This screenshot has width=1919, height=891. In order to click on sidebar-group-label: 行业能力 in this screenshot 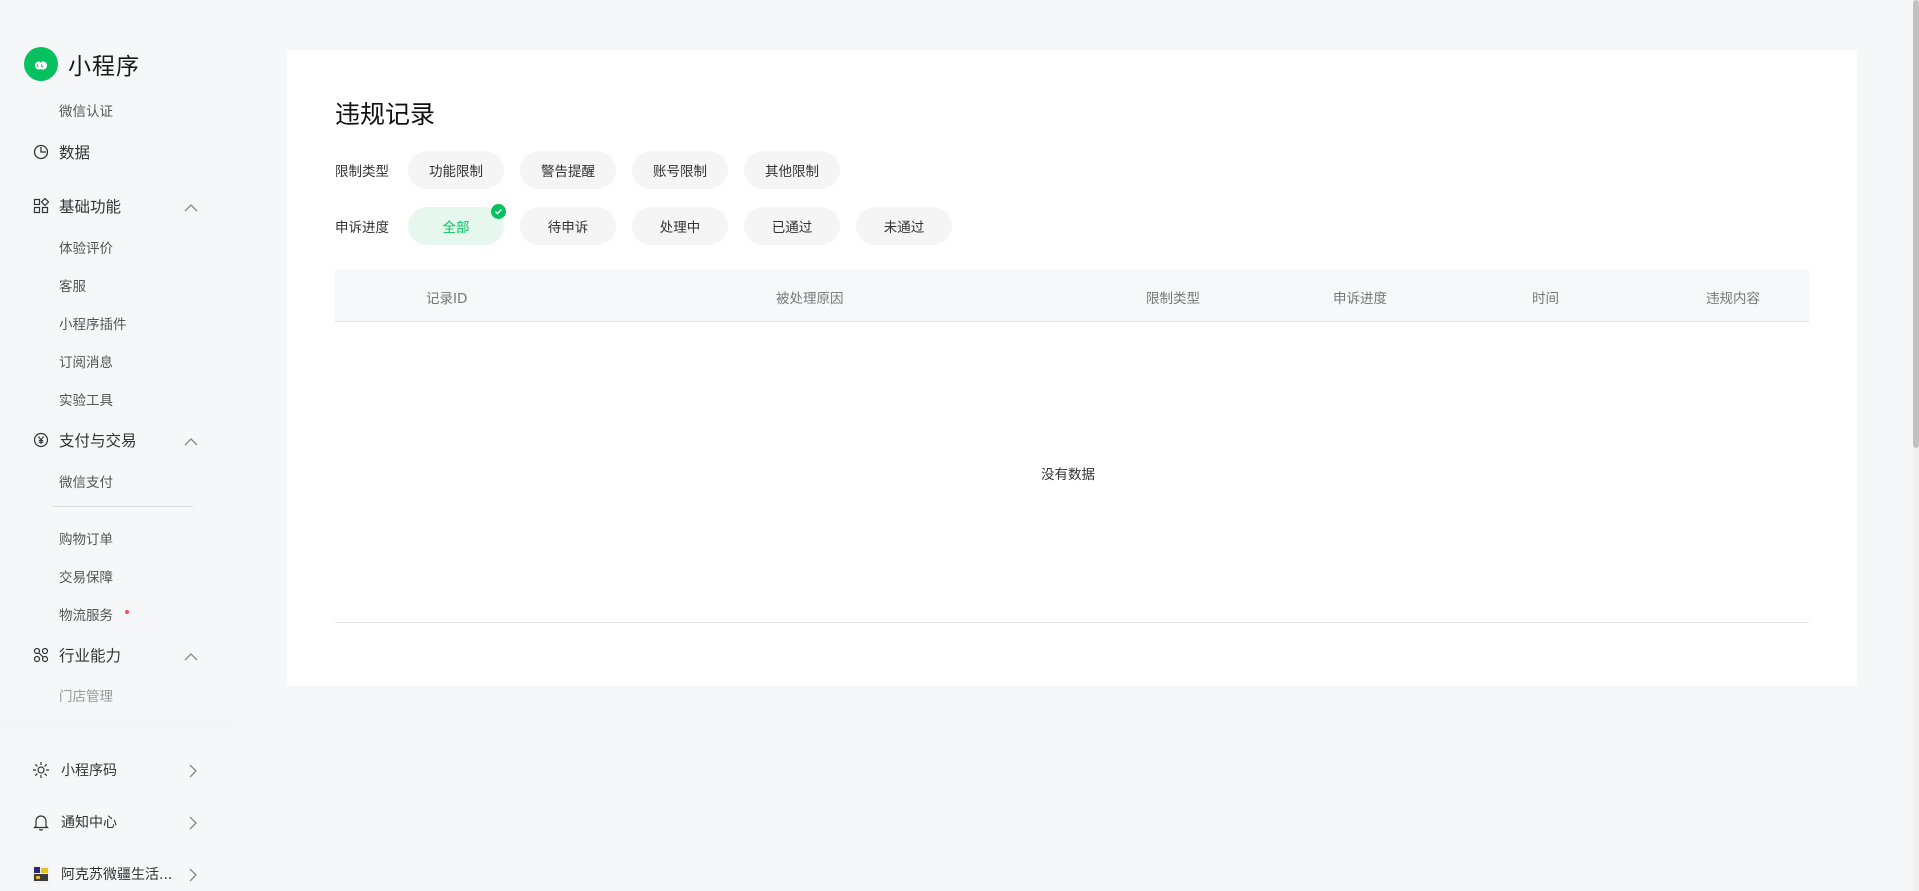, I will do `click(90, 656)`.